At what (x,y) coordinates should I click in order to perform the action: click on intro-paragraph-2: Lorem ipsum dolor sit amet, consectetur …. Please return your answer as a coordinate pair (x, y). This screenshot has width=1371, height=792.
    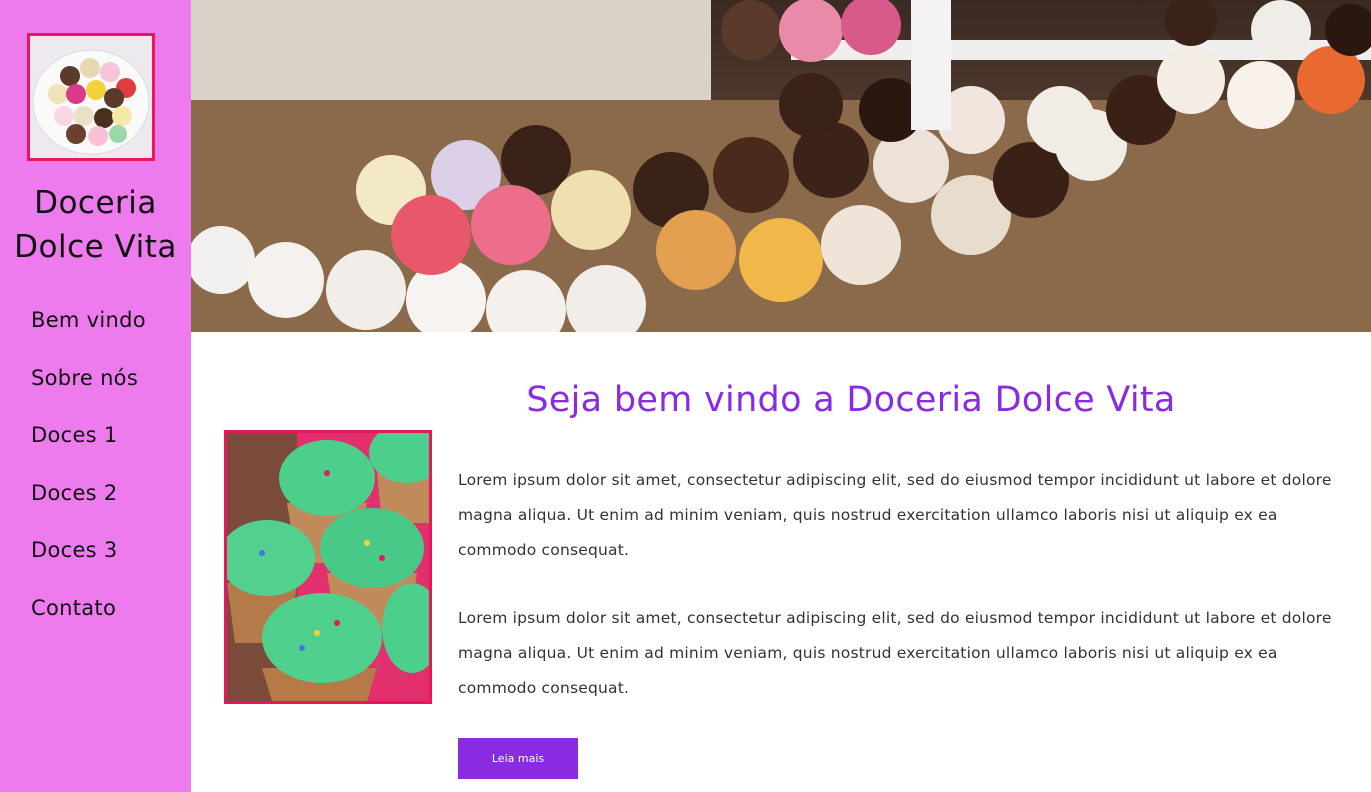
    Looking at the image, I should click on (895, 653).